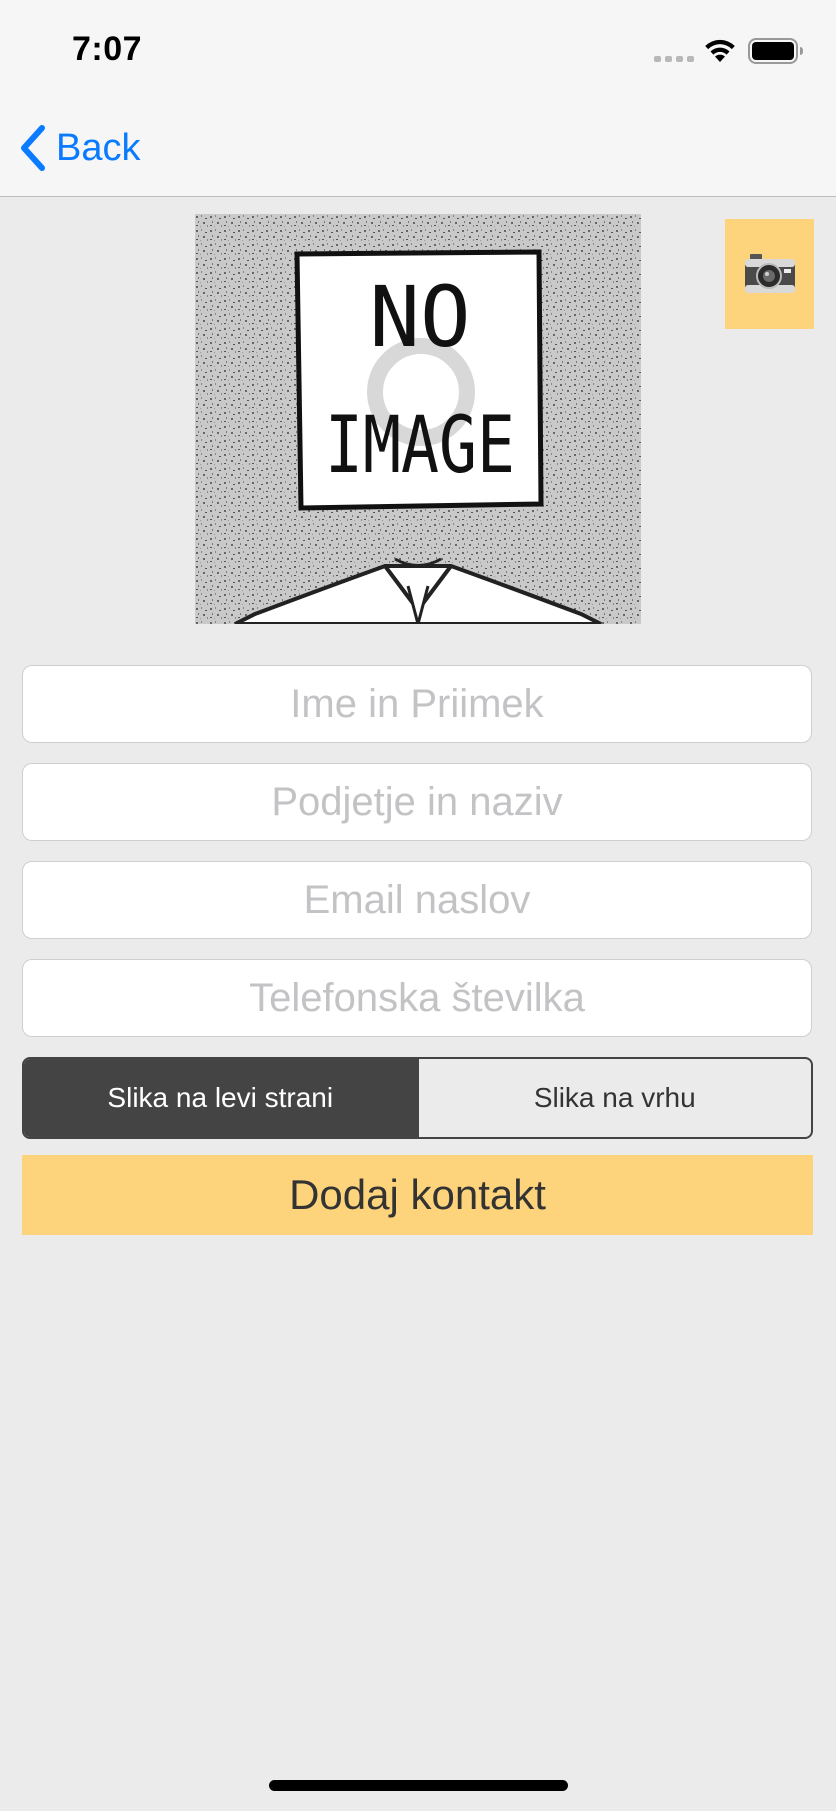 Image resolution: width=836 pixels, height=1811 pixels. Describe the element at coordinates (419, 317) in the screenshot. I see `no-image-line1: NO` at that location.